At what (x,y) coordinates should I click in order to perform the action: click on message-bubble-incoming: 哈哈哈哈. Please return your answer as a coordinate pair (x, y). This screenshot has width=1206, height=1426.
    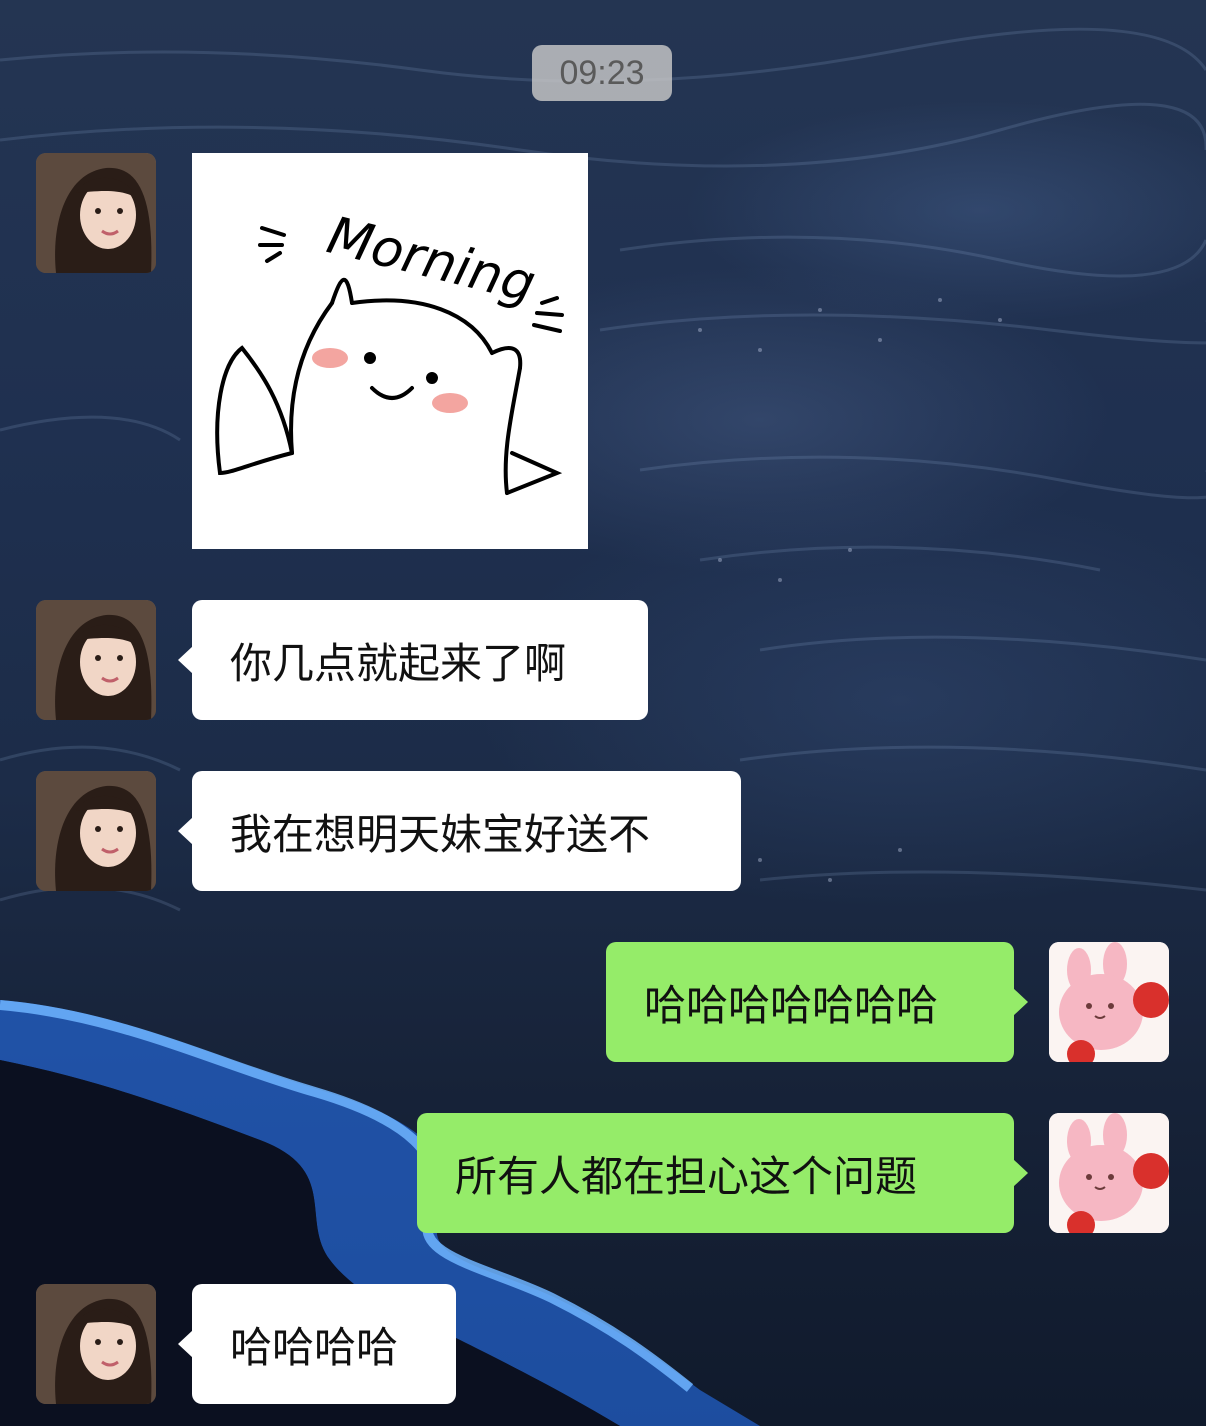
    Looking at the image, I should click on (317, 1344).